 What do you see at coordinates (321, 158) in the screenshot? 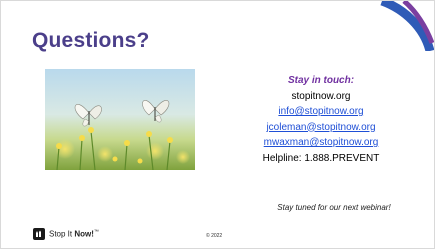
I see `helpline-text: Helpline: 1.888.PREVENT` at bounding box center [321, 158].